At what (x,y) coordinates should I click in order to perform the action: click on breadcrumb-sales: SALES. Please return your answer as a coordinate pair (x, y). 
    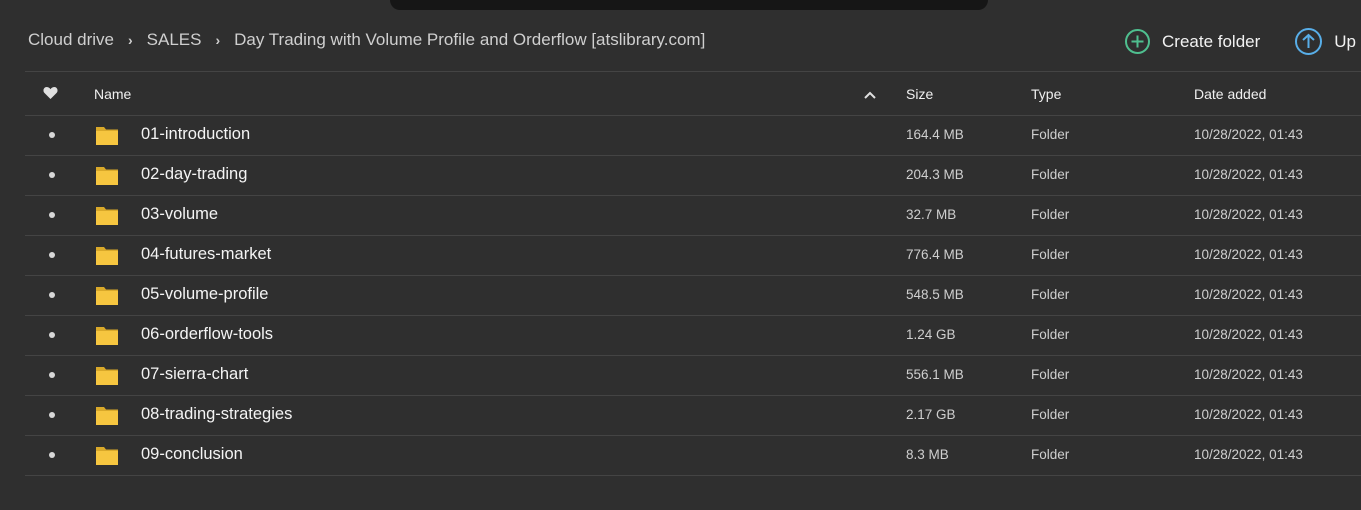
    Looking at the image, I should click on (174, 40).